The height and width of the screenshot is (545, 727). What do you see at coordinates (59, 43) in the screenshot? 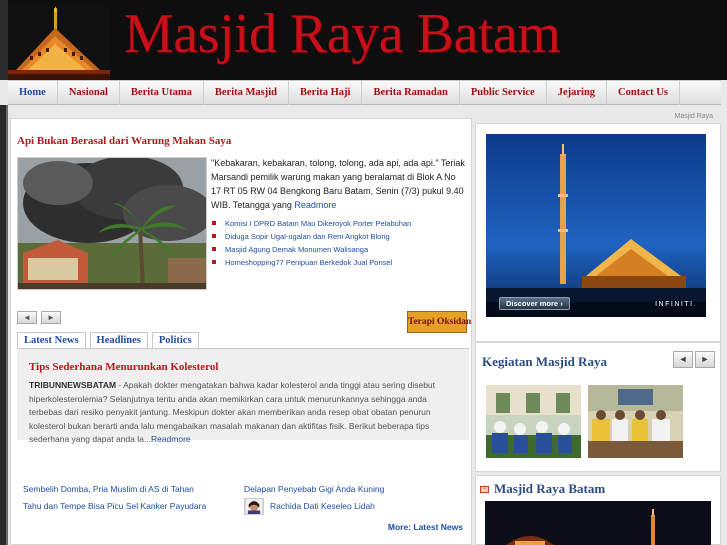
I see `mosque-logo-icon` at bounding box center [59, 43].